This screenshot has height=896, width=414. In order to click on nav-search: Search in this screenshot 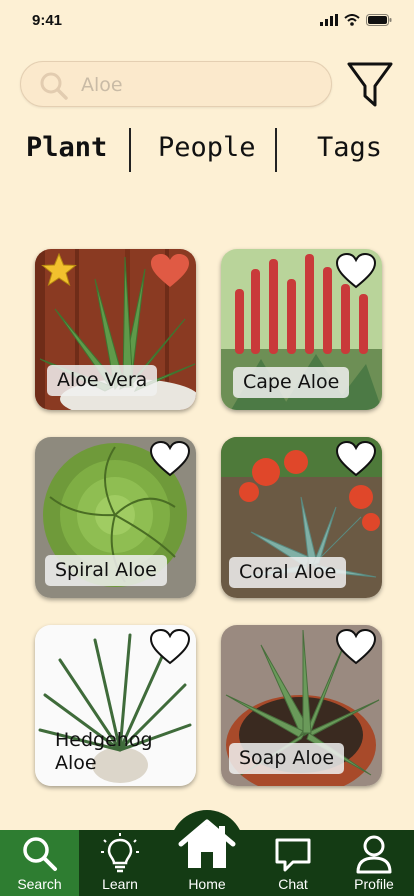, I will do `click(39, 863)`.